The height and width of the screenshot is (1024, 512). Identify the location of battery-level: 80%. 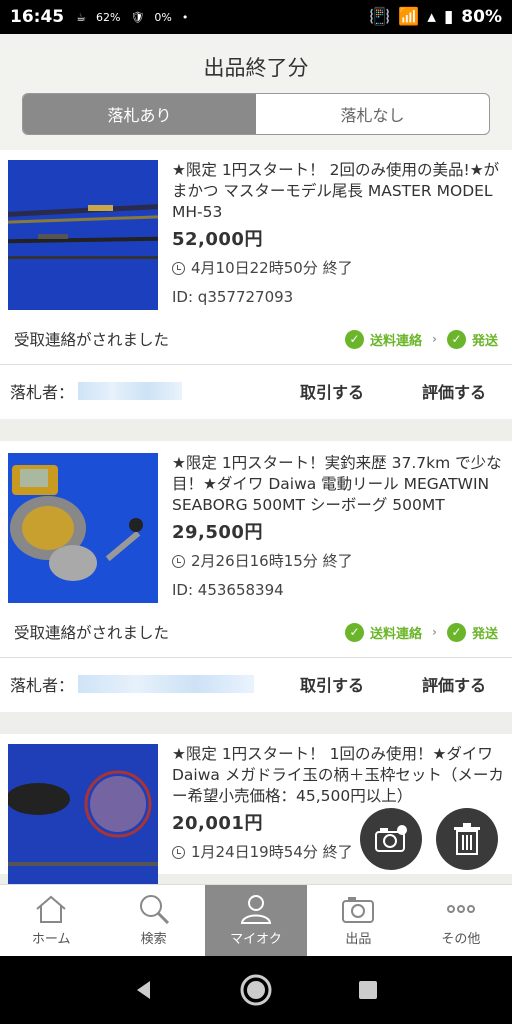
(481, 17).